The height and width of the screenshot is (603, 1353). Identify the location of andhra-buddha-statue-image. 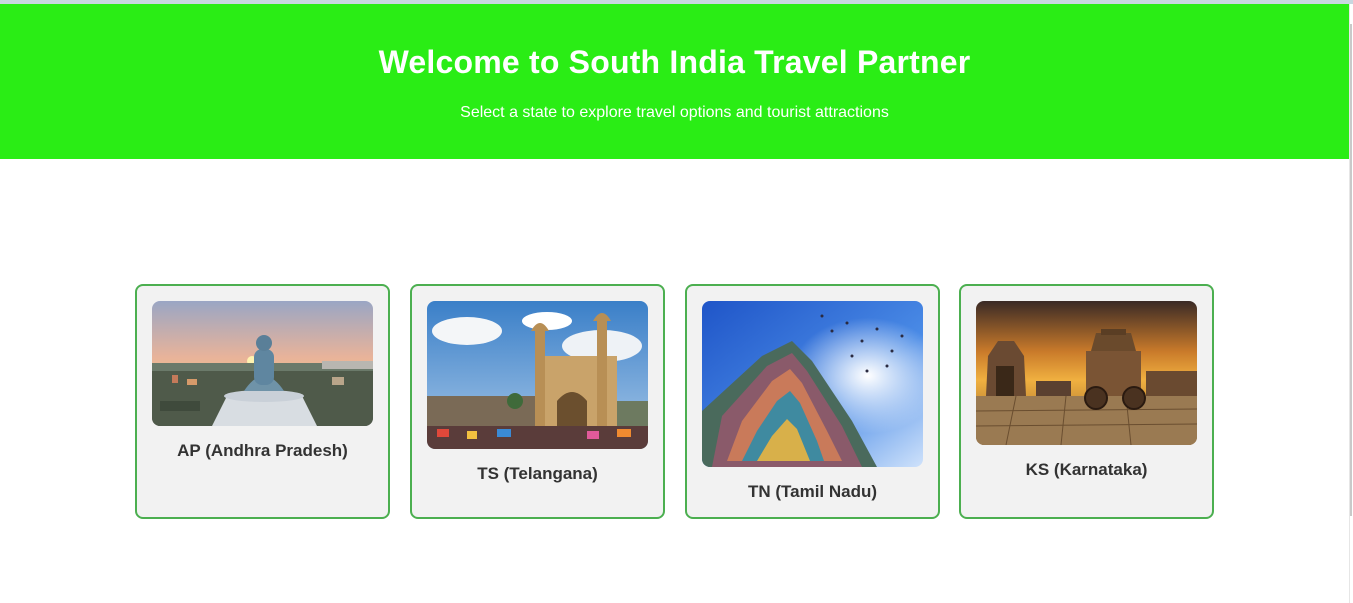
(262, 363).